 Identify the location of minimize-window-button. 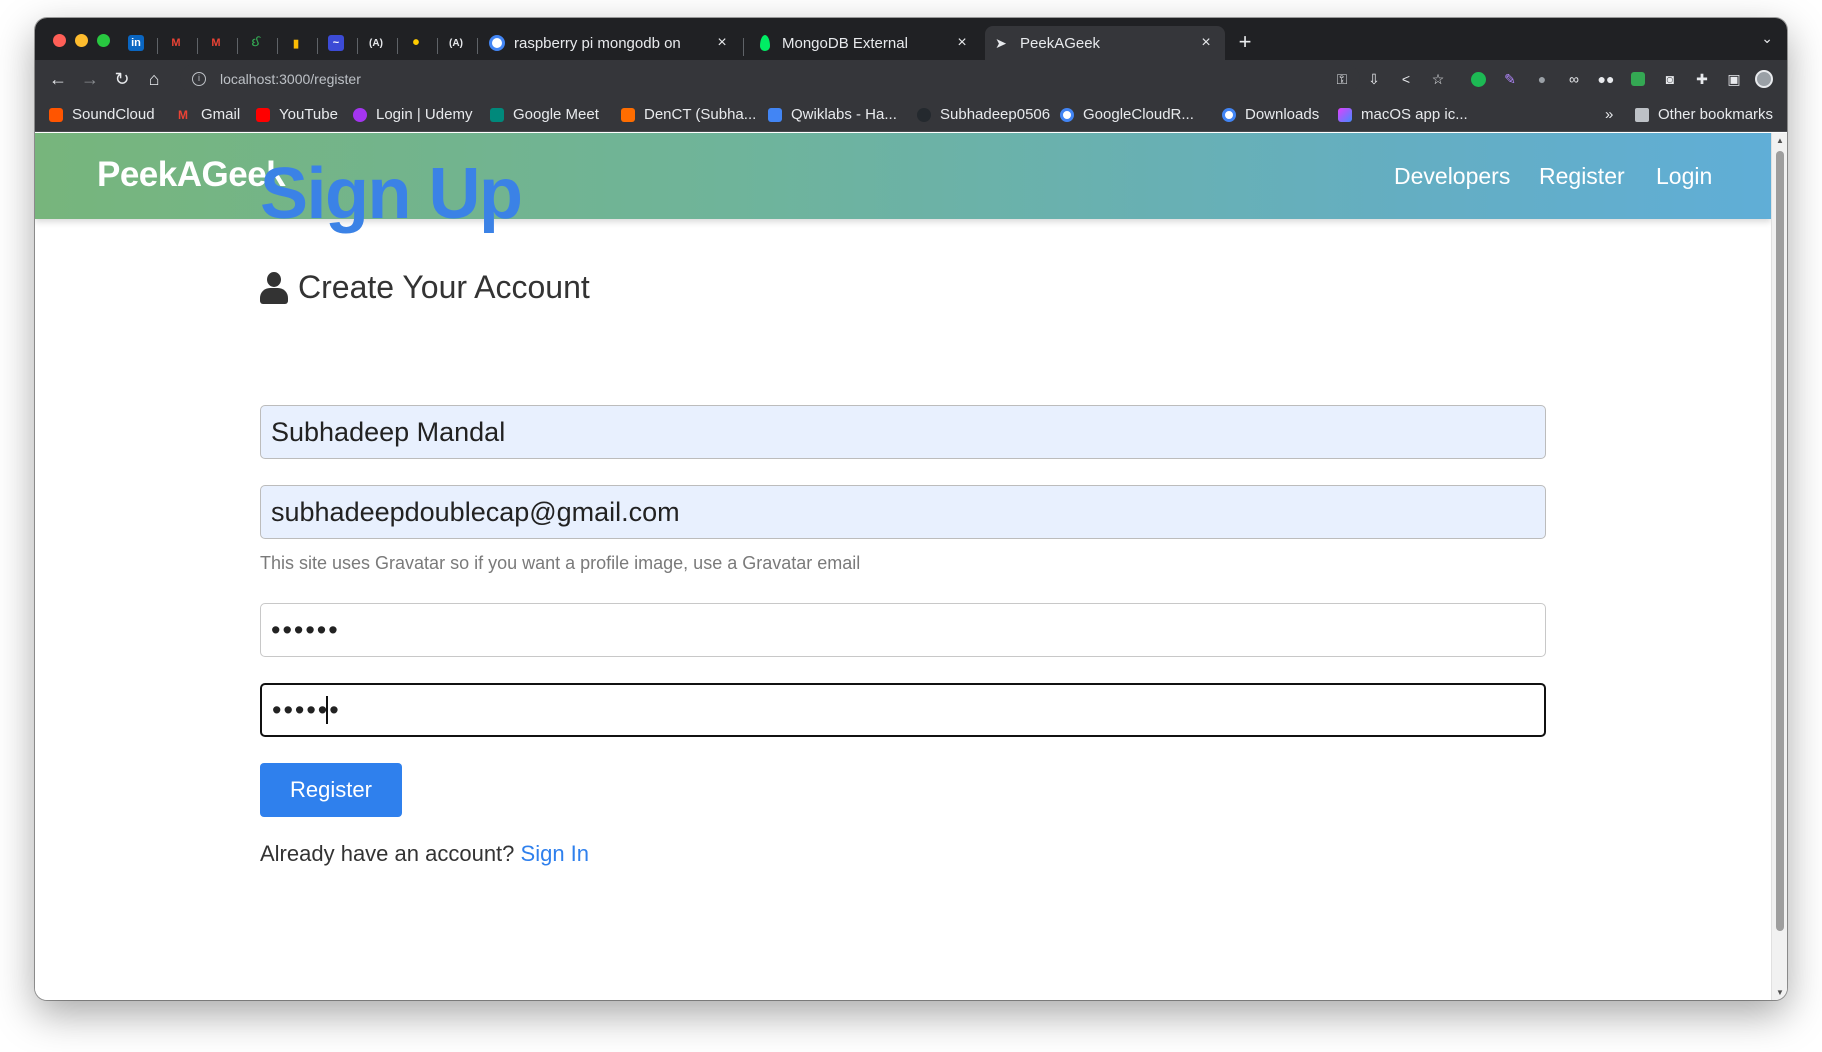
(81, 40).